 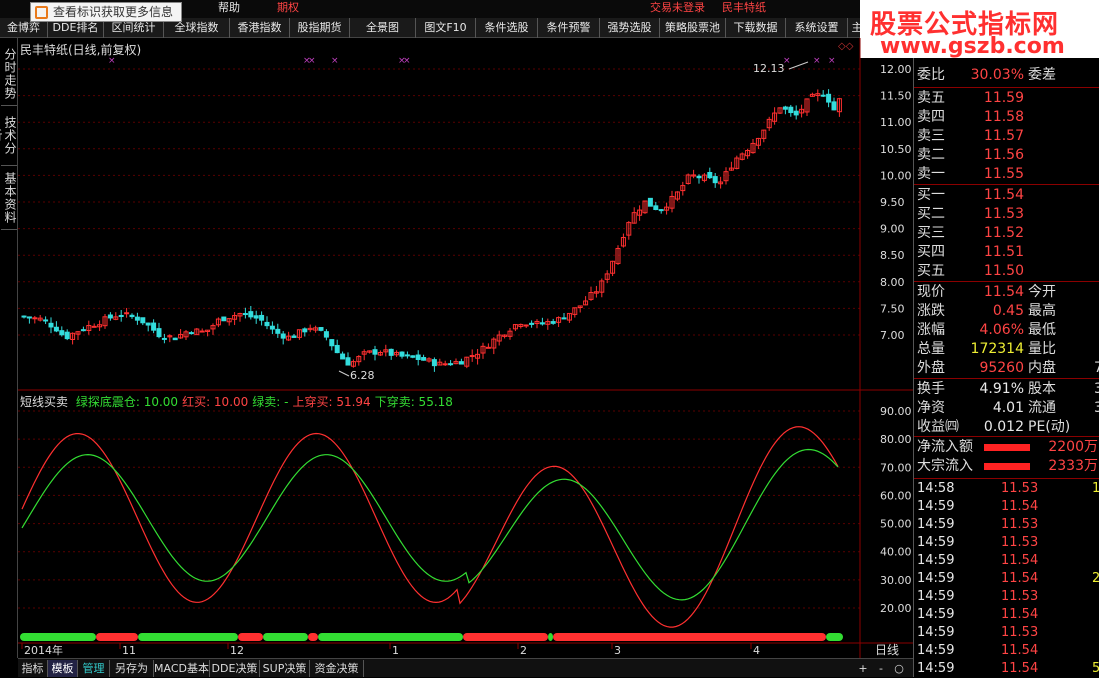 I want to click on ask-row-value: 11.57, so click(x=1003, y=136).